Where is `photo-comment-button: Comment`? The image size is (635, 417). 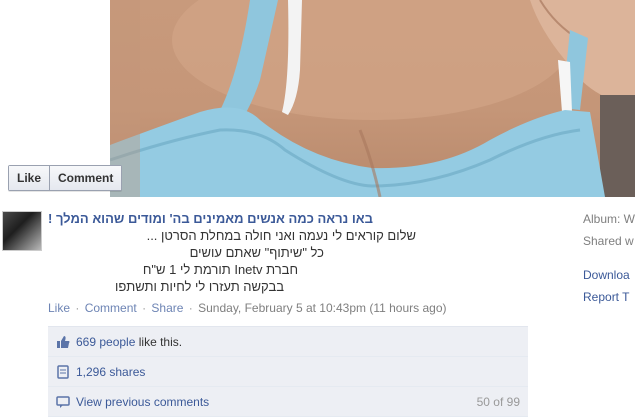 photo-comment-button: Comment is located at coordinates (85, 178).